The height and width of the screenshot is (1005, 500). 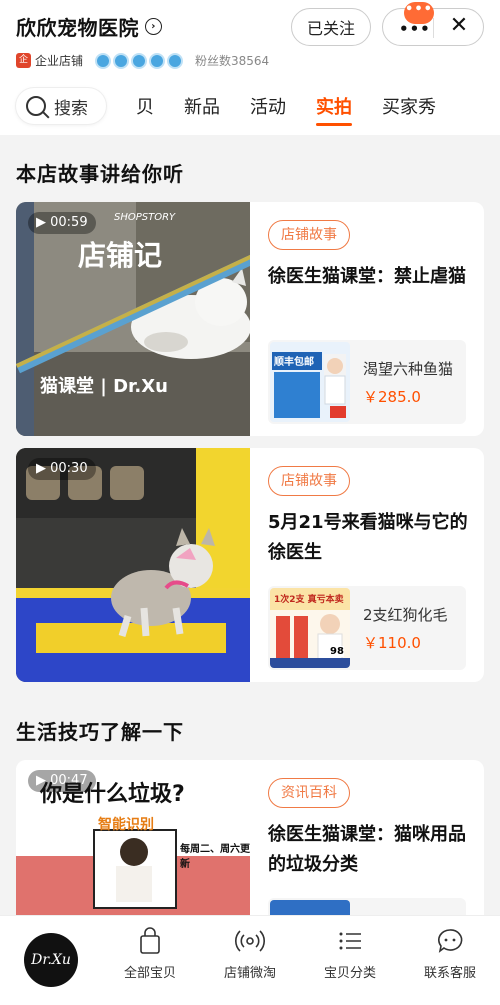 What do you see at coordinates (59, 61) in the screenshot?
I see `enterprise-label: 企业店铺` at bounding box center [59, 61].